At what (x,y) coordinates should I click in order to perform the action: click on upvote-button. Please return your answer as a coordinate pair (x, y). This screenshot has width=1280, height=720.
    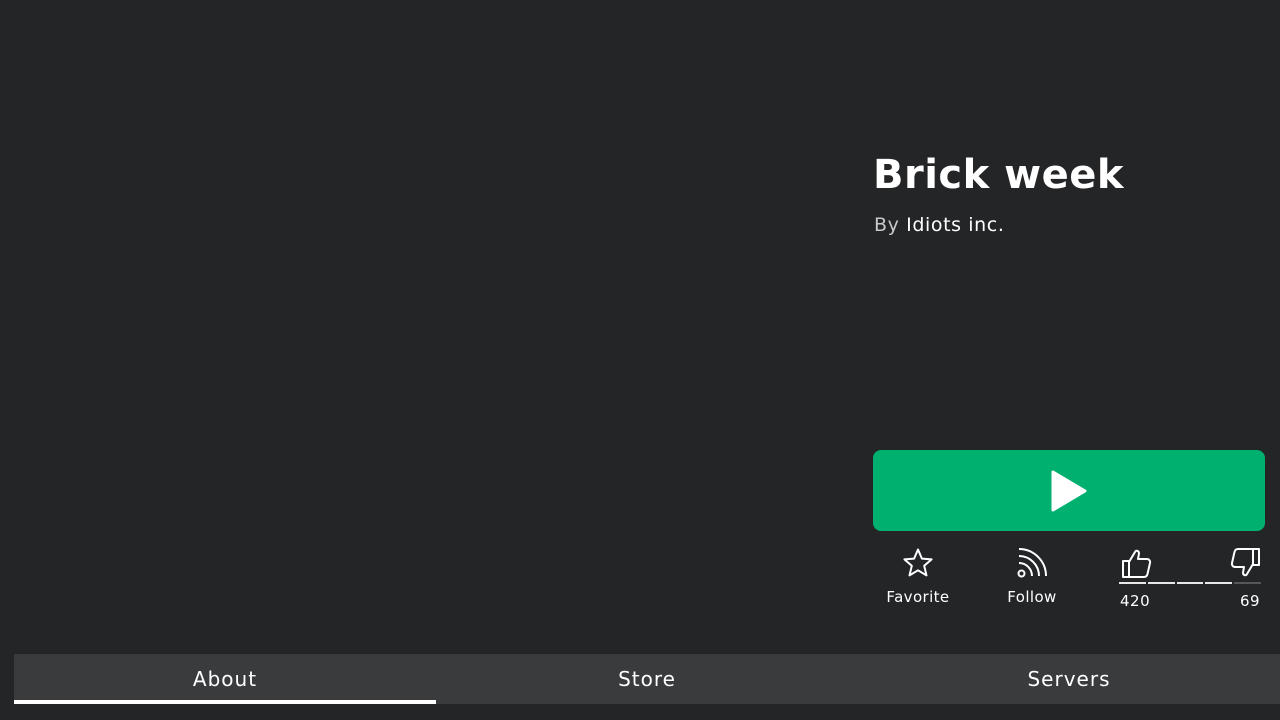
    Looking at the image, I should click on (1137, 565).